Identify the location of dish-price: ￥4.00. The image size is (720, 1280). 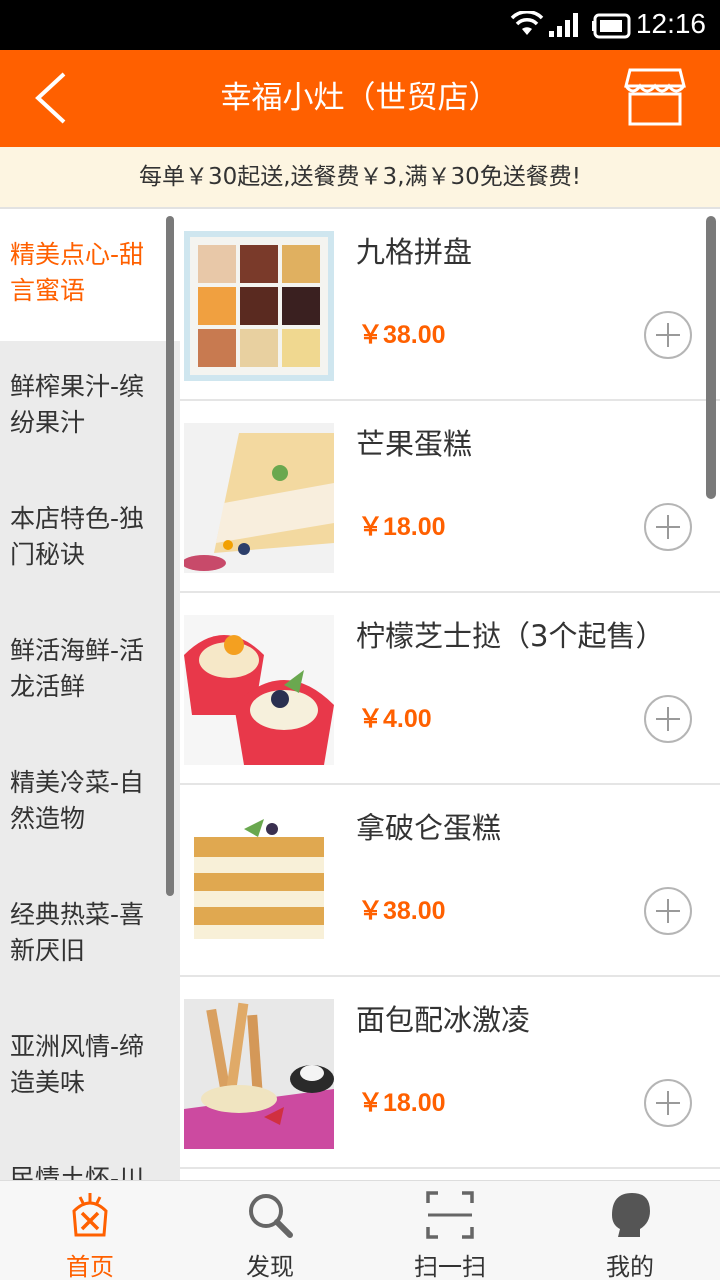
(395, 719).